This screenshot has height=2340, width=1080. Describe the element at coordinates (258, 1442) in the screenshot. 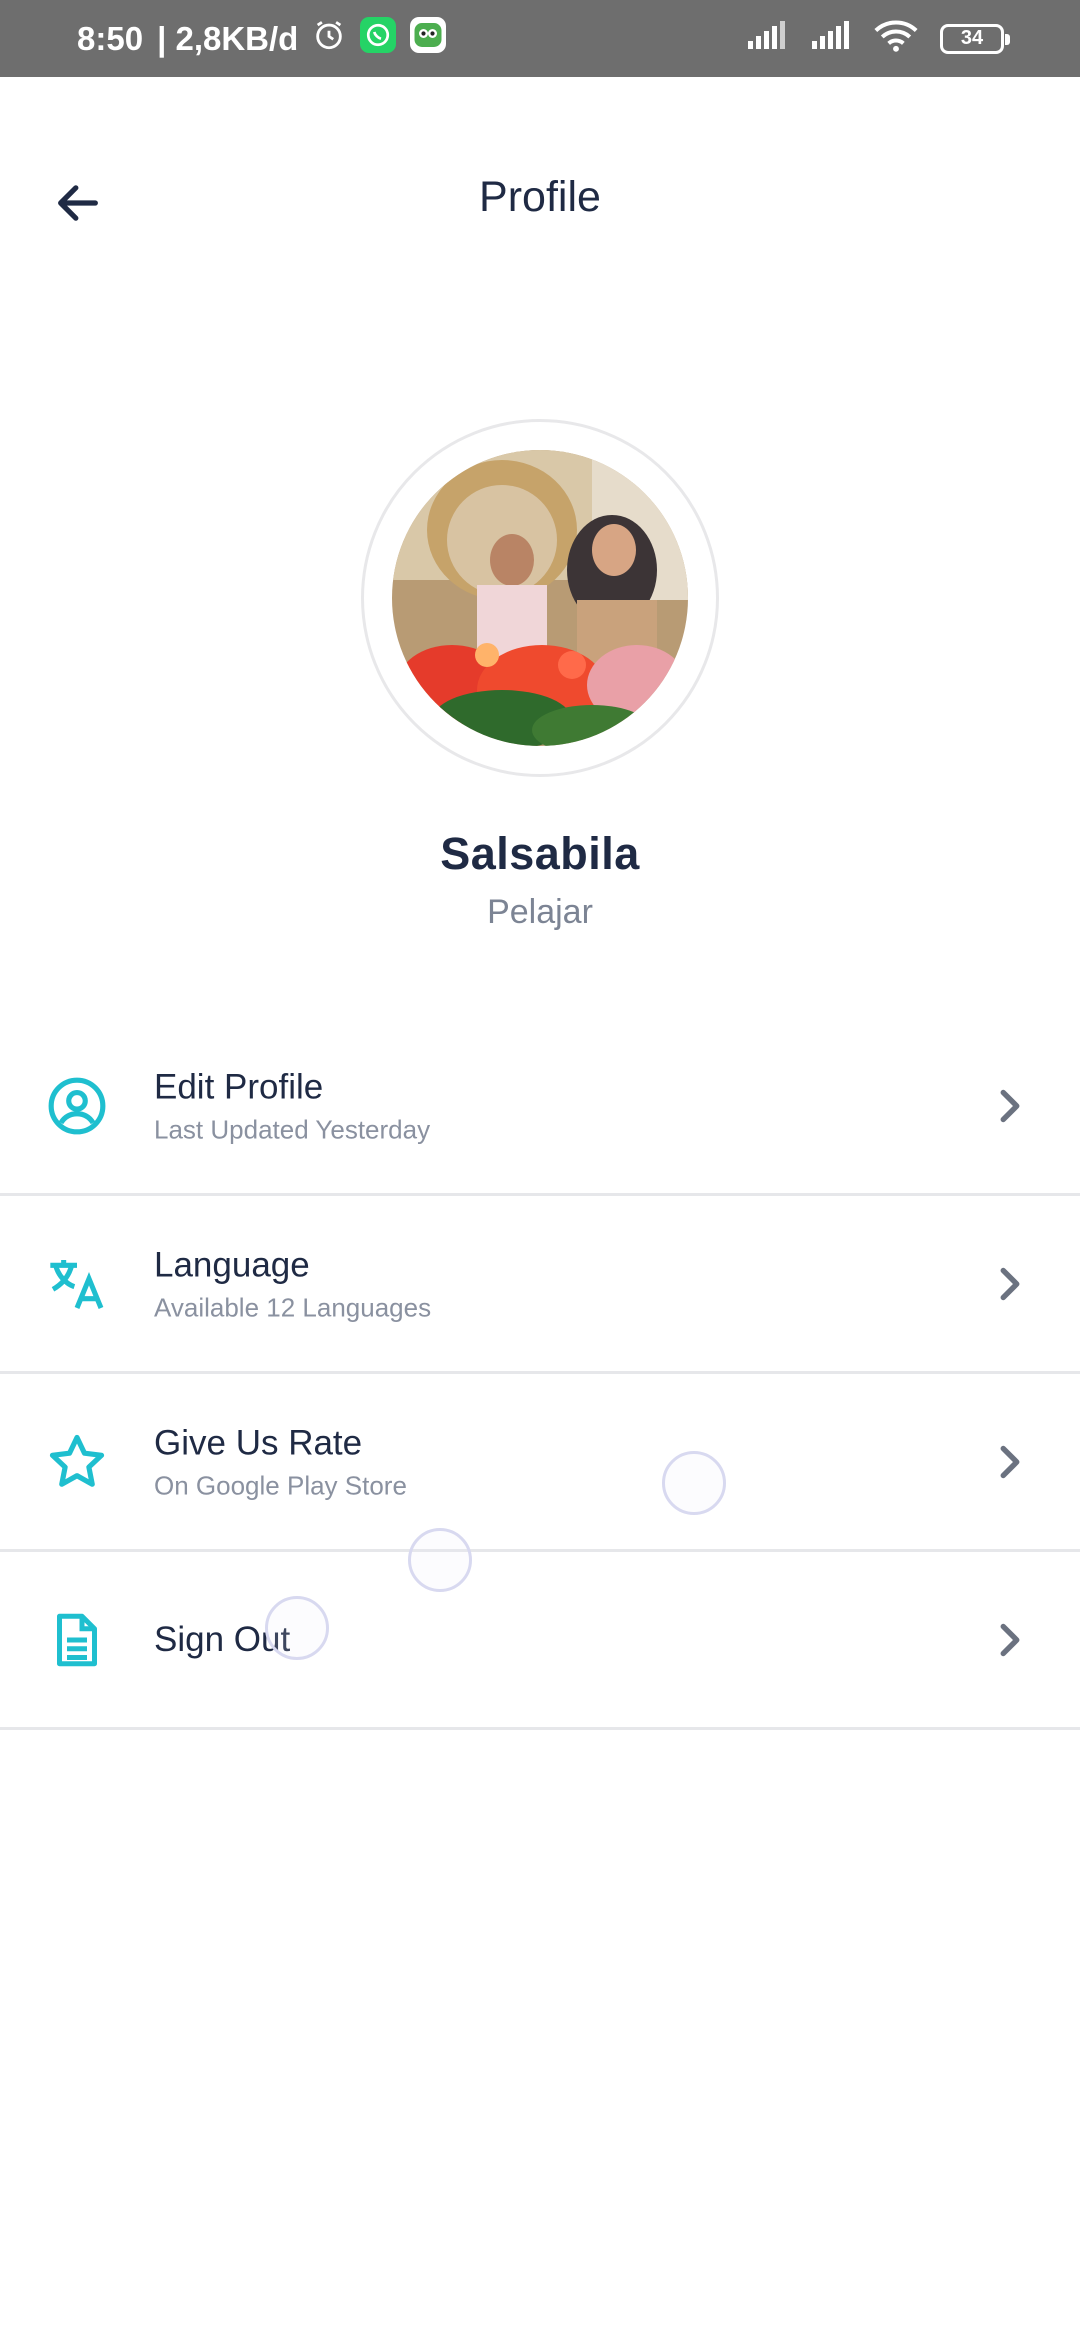

I see `menu-item-title: Give Us Rate` at that location.